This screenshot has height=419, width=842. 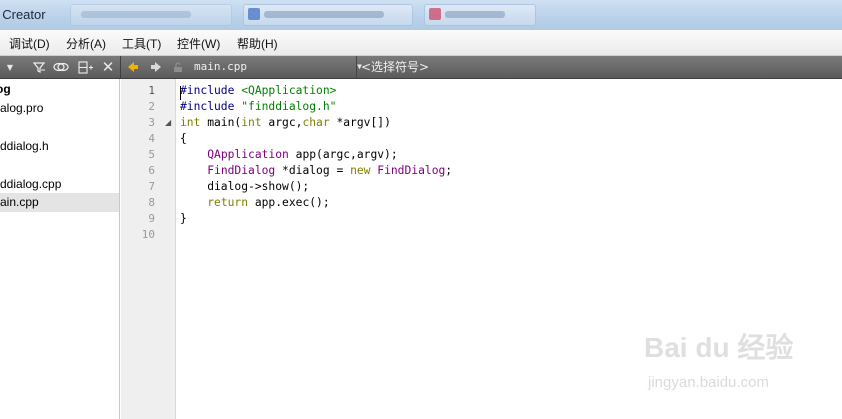 I want to click on window-title: t Creator, so click(x=23, y=14).